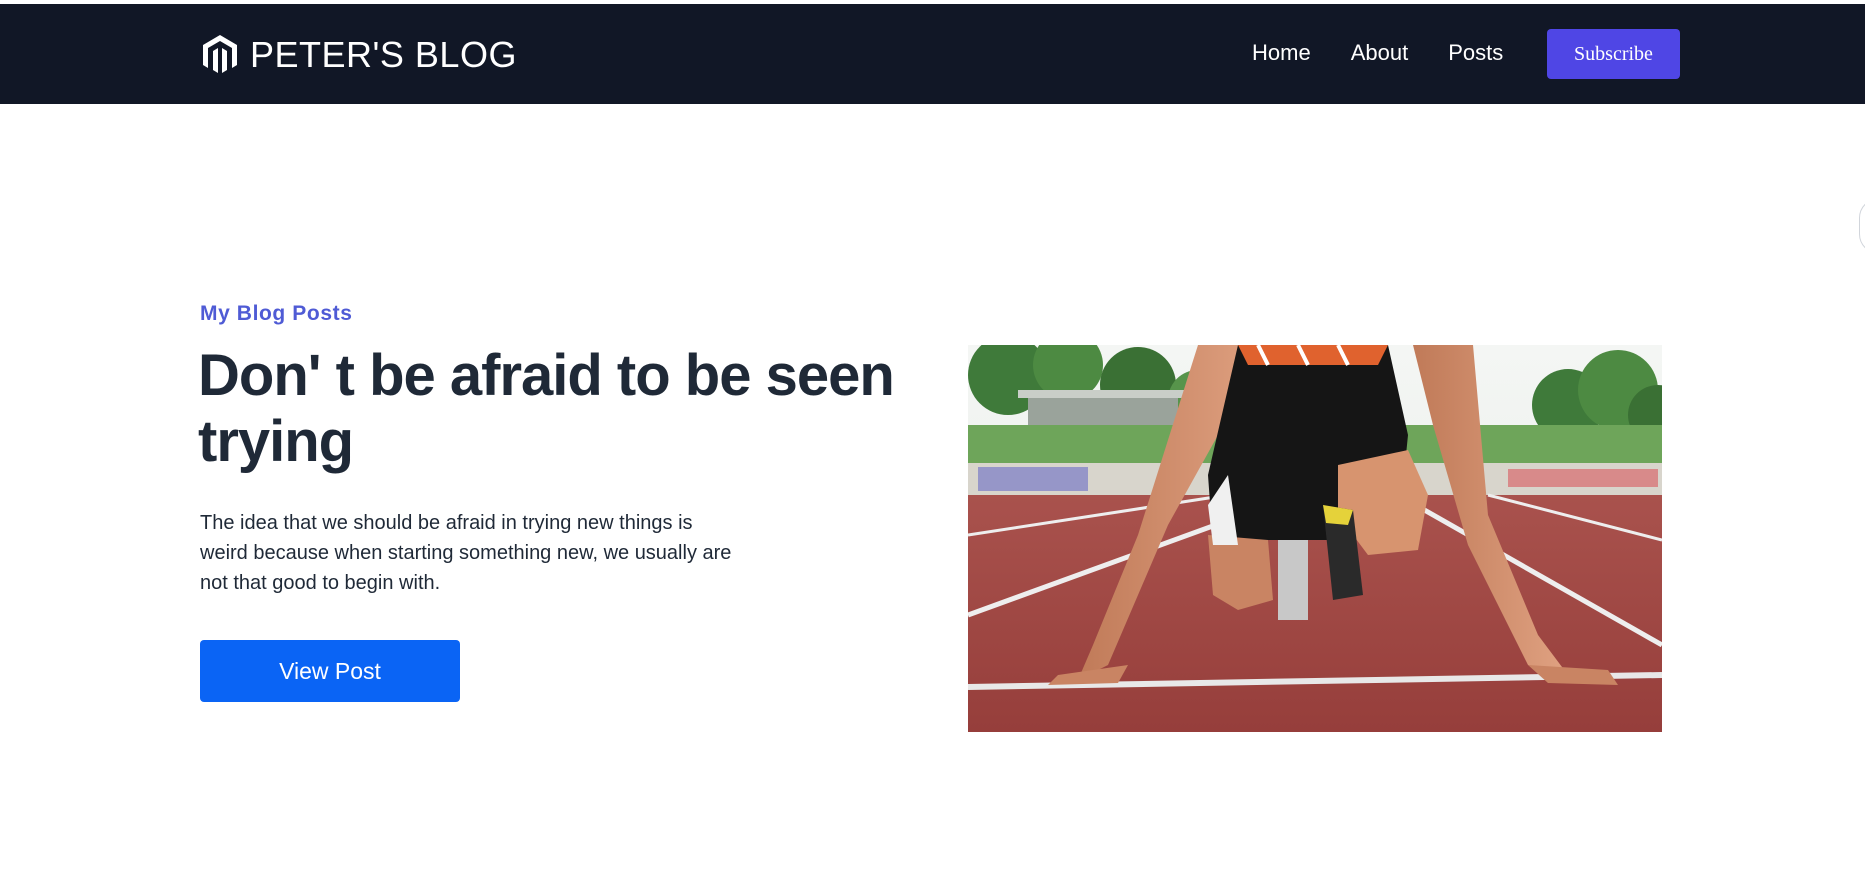 This screenshot has width=1865, height=879. I want to click on nav-link-about: About, so click(1380, 53).